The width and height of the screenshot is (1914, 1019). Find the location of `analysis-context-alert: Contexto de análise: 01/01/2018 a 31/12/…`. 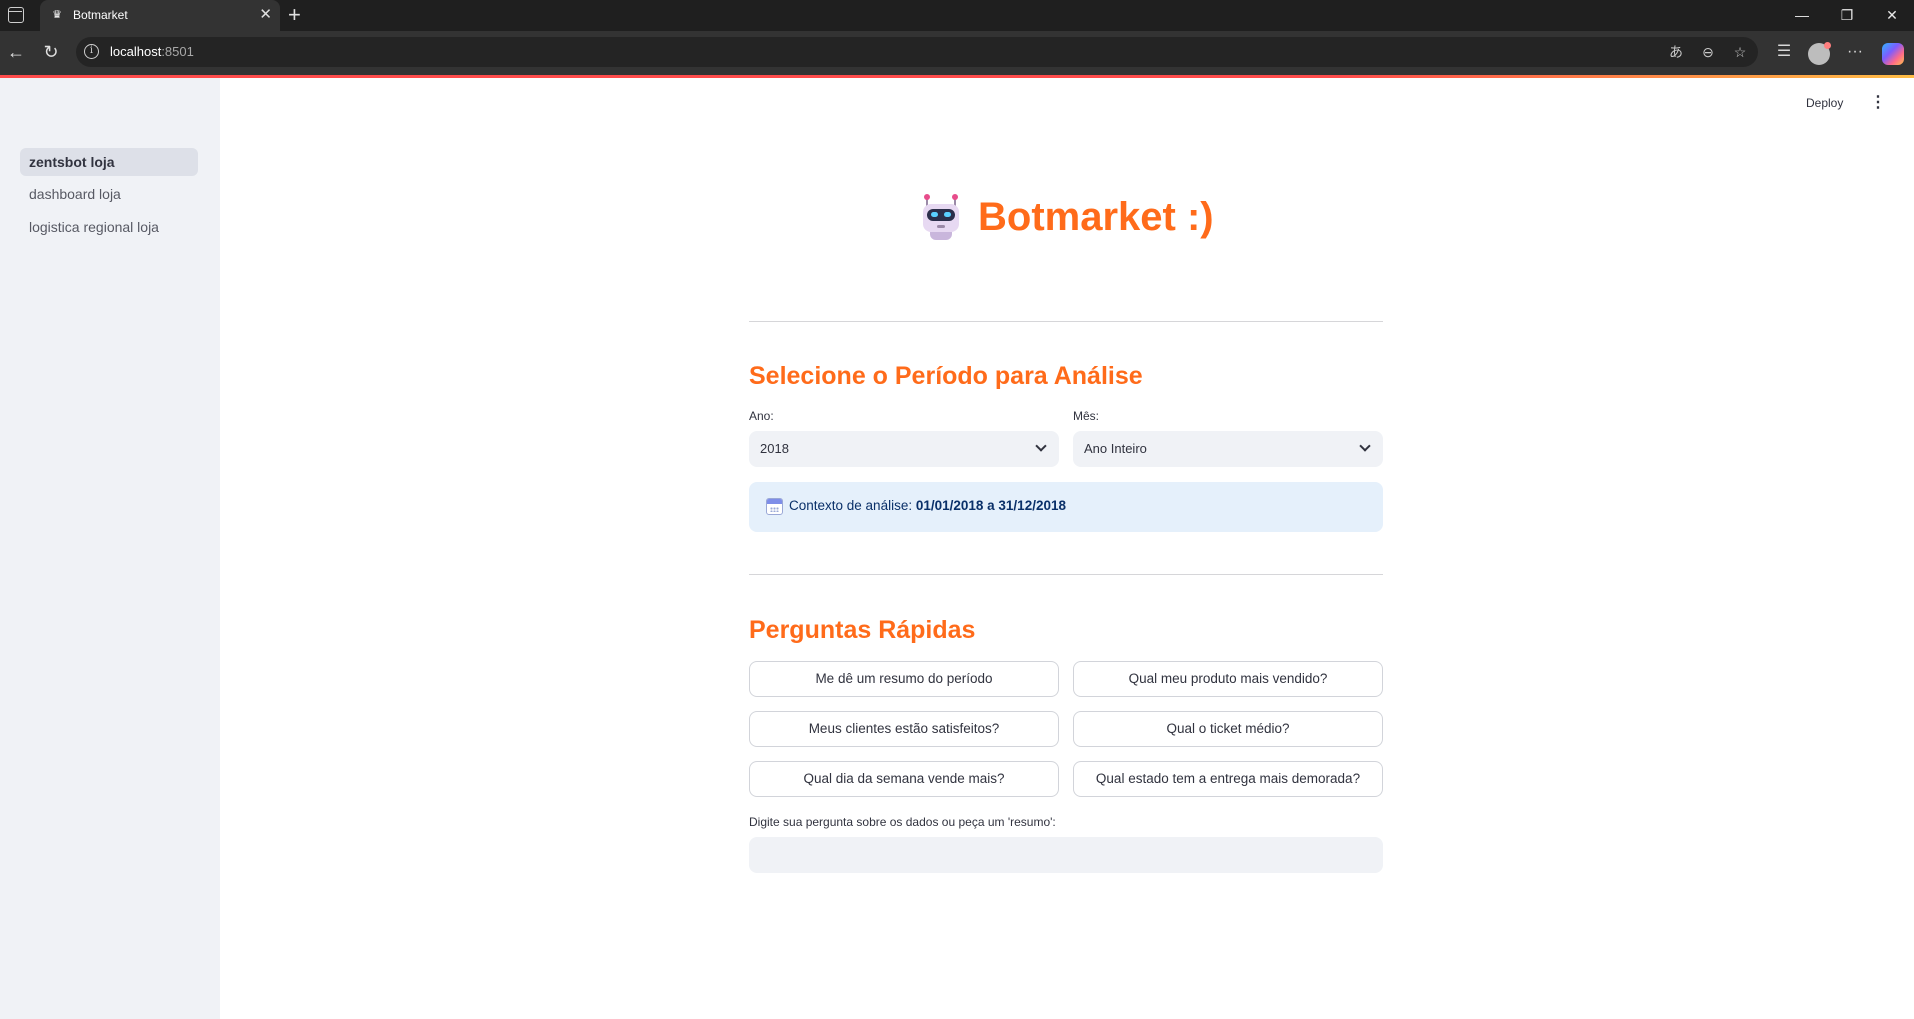

analysis-context-alert: Contexto de análise: 01/01/2018 a 31/12/… is located at coordinates (1066, 507).